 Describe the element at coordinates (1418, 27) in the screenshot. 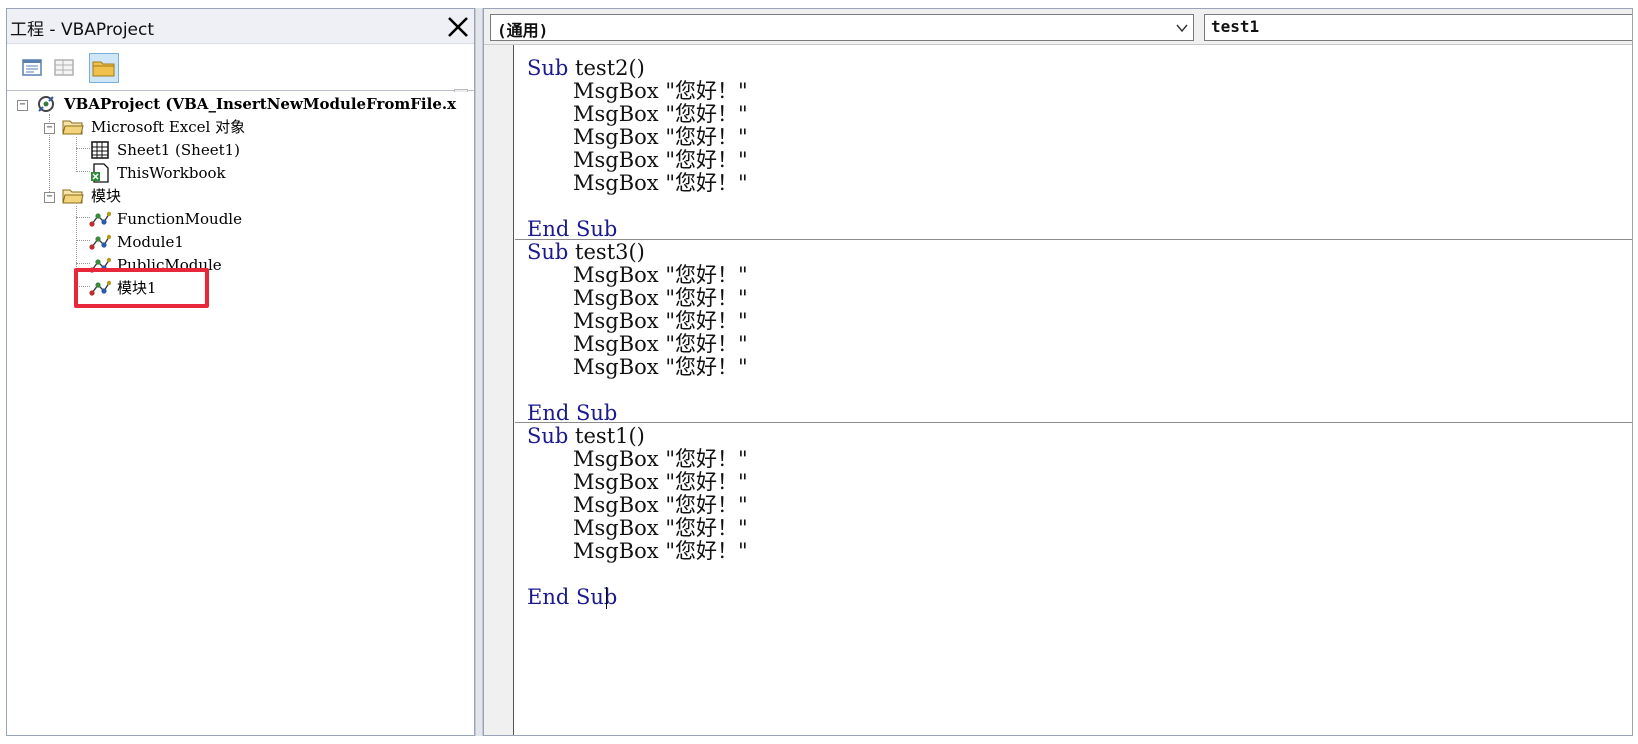

I see `procedure-dropdown: test1` at that location.